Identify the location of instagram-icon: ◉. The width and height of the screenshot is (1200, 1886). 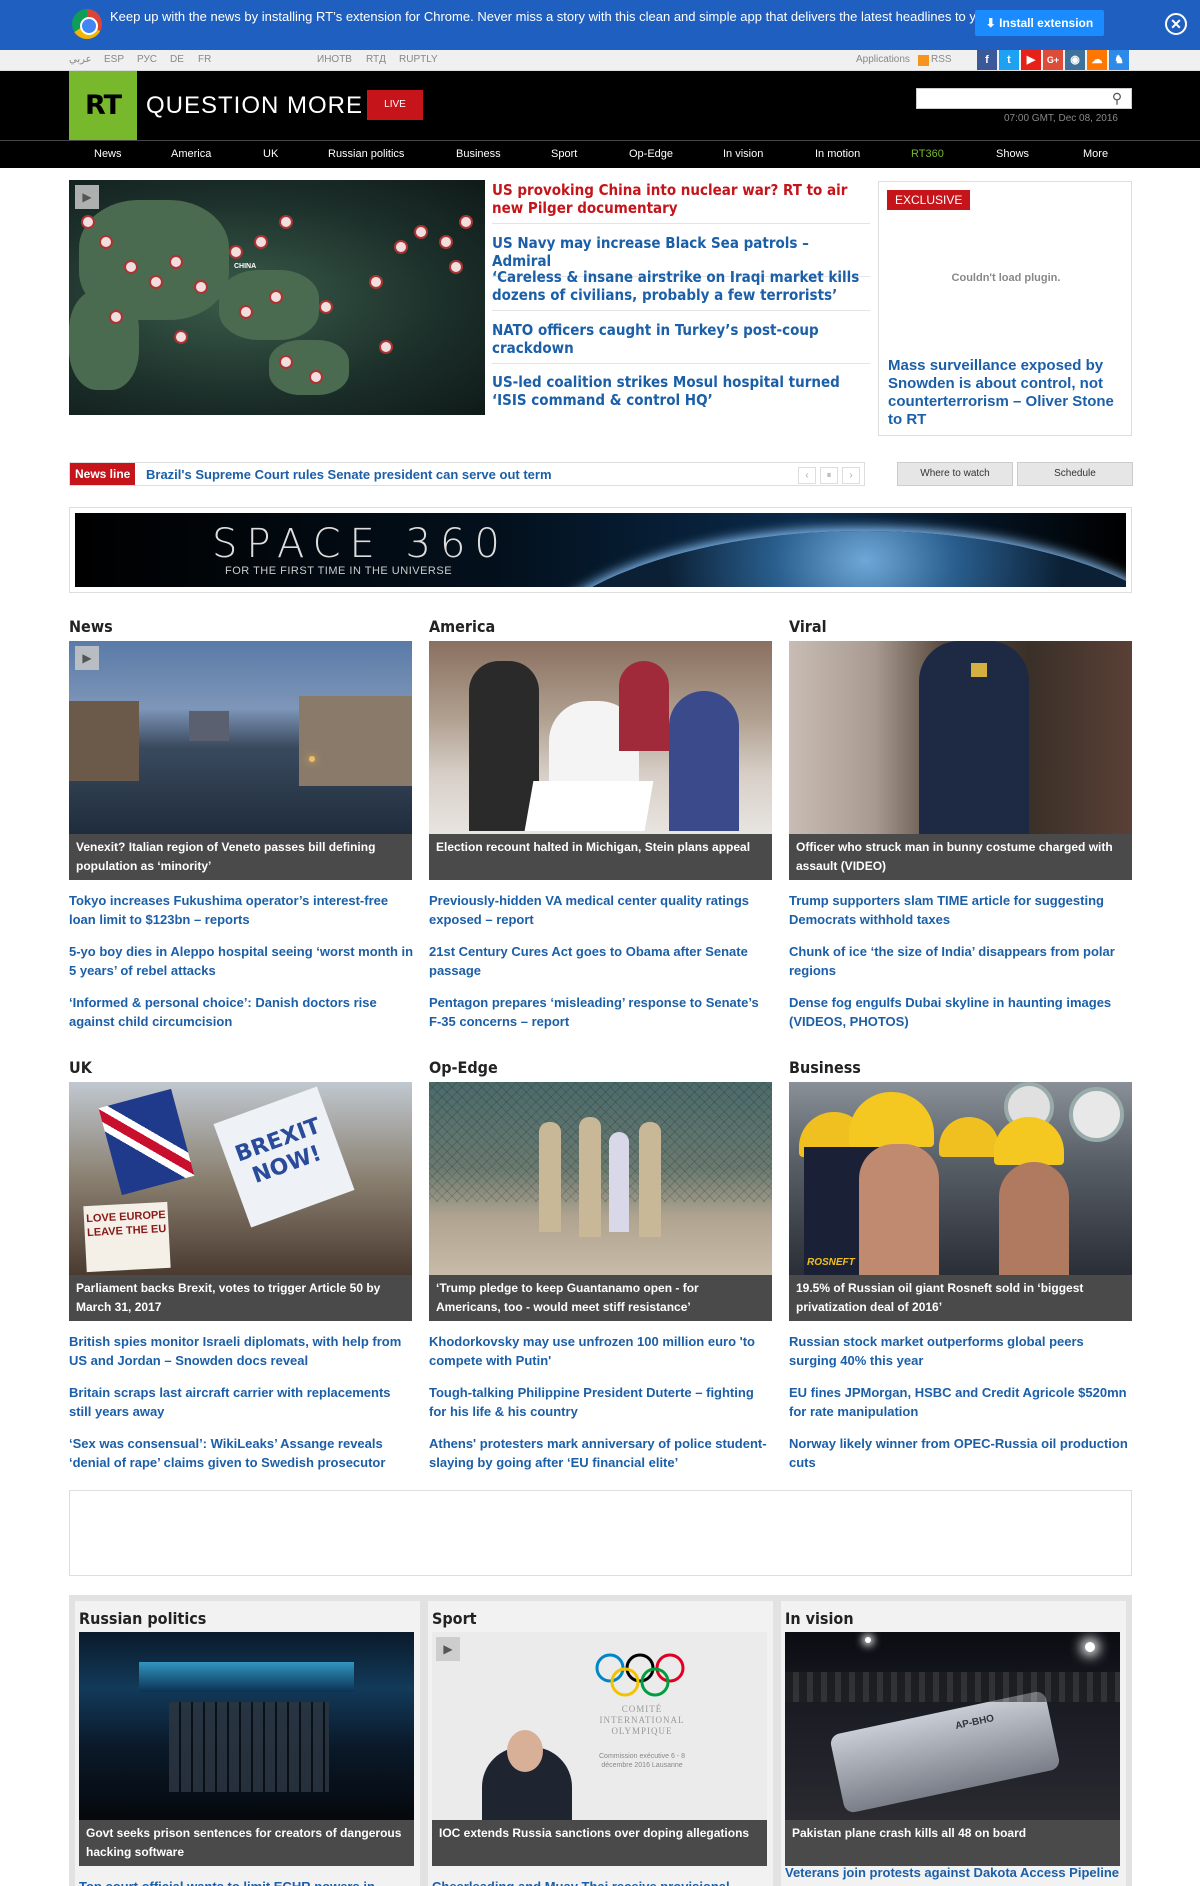
(1075, 60).